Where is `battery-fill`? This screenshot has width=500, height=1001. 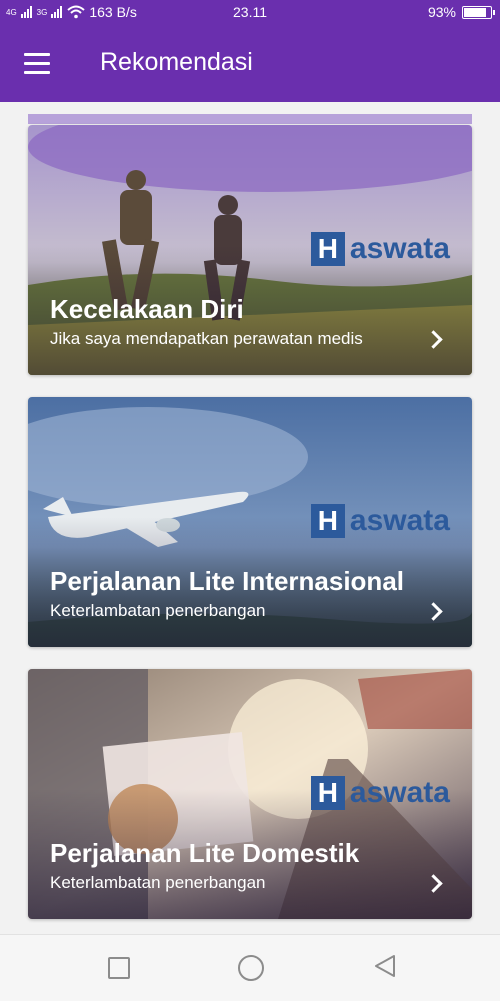 battery-fill is located at coordinates (475, 12).